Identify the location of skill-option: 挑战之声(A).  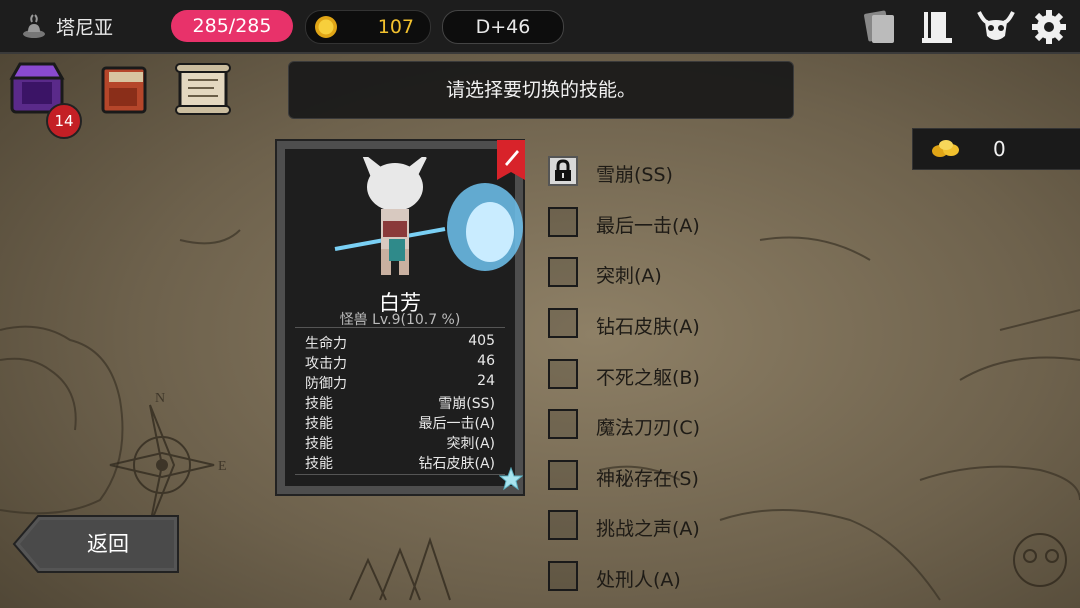
(648, 528).